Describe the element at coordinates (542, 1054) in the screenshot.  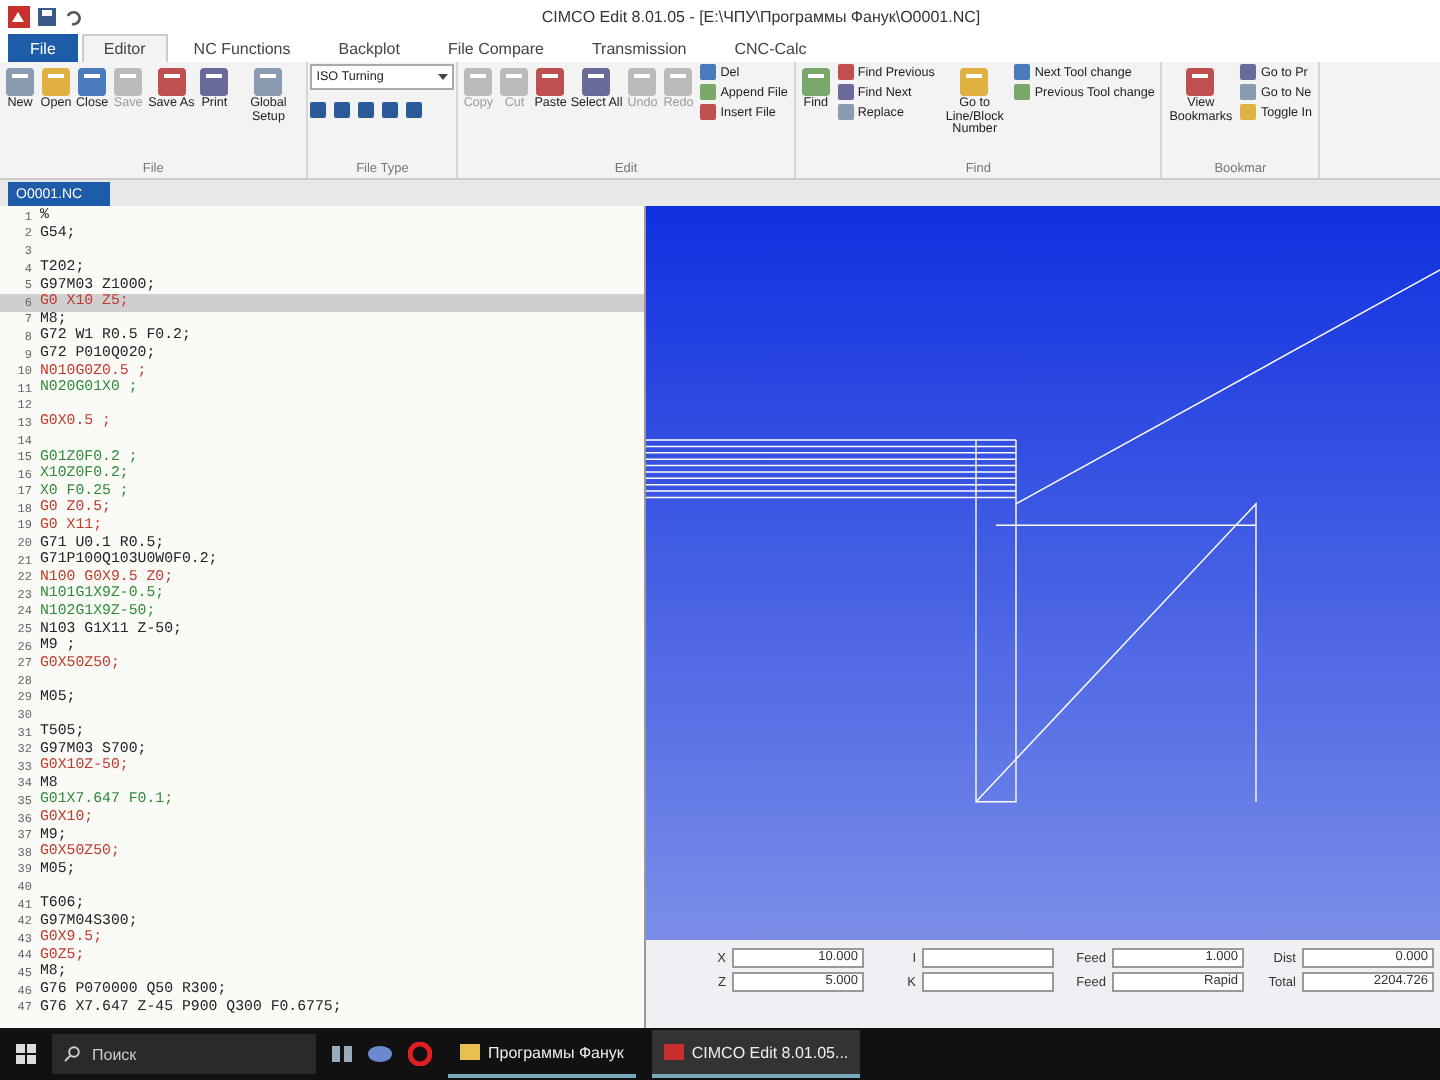
I see `taskbar-app: Программы Фанук` at that location.